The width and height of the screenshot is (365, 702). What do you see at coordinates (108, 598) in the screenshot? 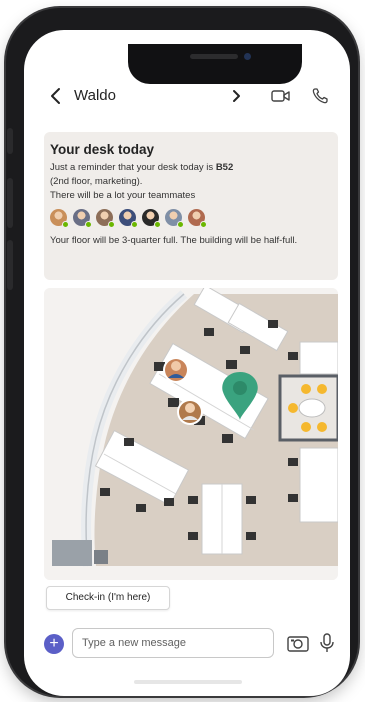
I see `check-in-button: Check-in (I'm here)` at bounding box center [108, 598].